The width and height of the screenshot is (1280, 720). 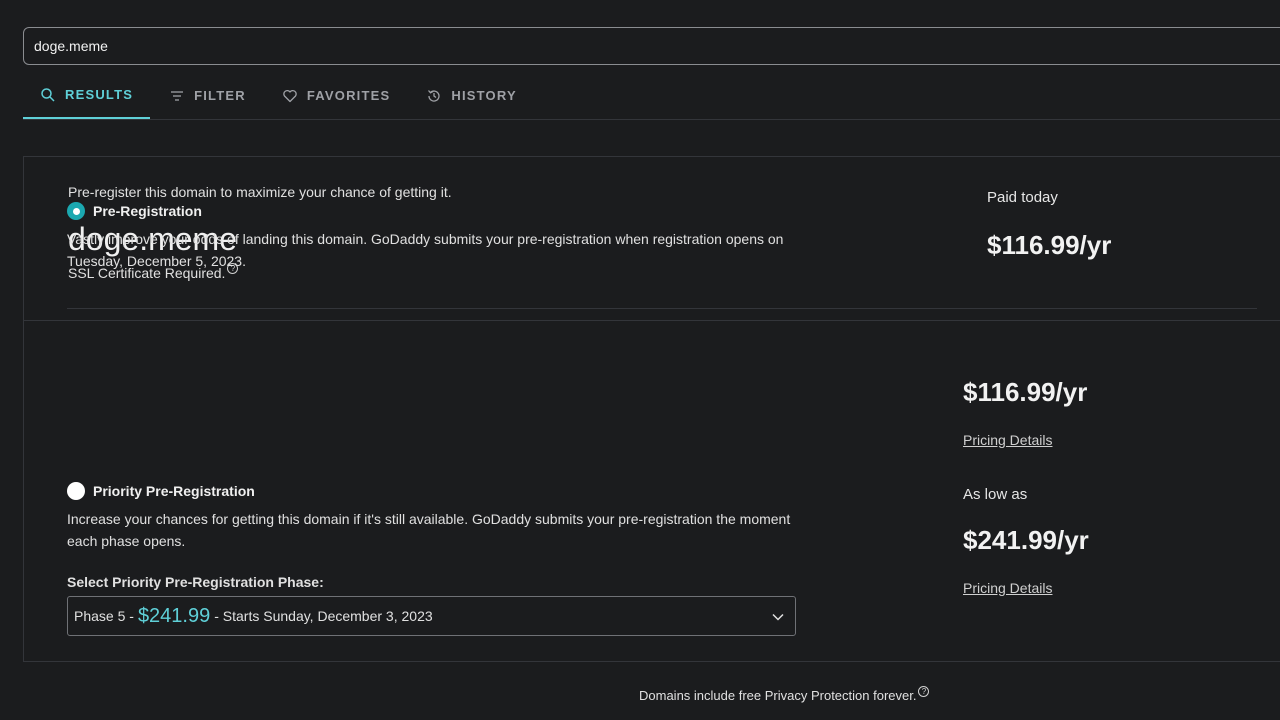 I want to click on option-title: Priority Pre-Registration, so click(x=662, y=491).